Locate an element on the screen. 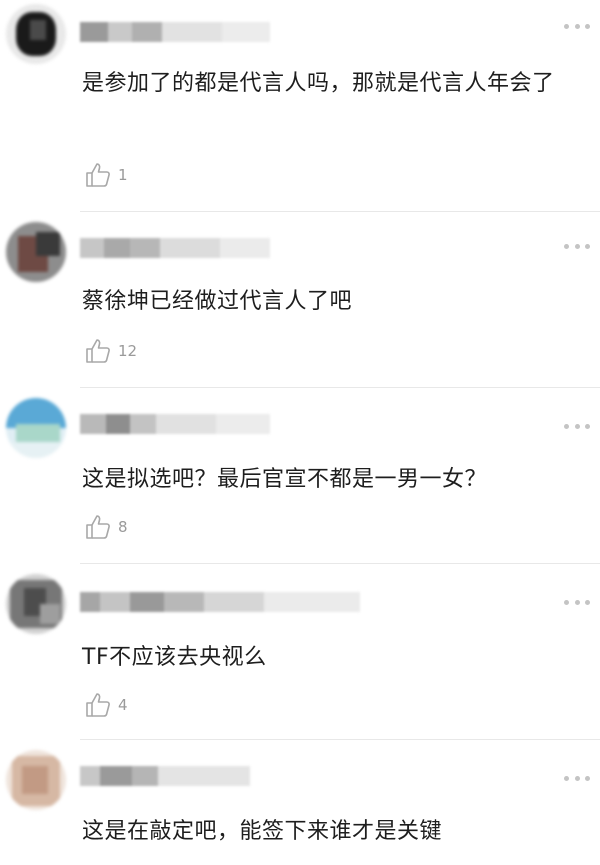  like-button: 1 is located at coordinates (106, 175).